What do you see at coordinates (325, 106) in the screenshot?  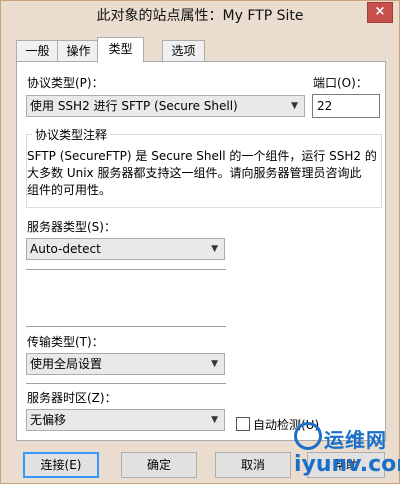 I see `port-value: 22` at bounding box center [325, 106].